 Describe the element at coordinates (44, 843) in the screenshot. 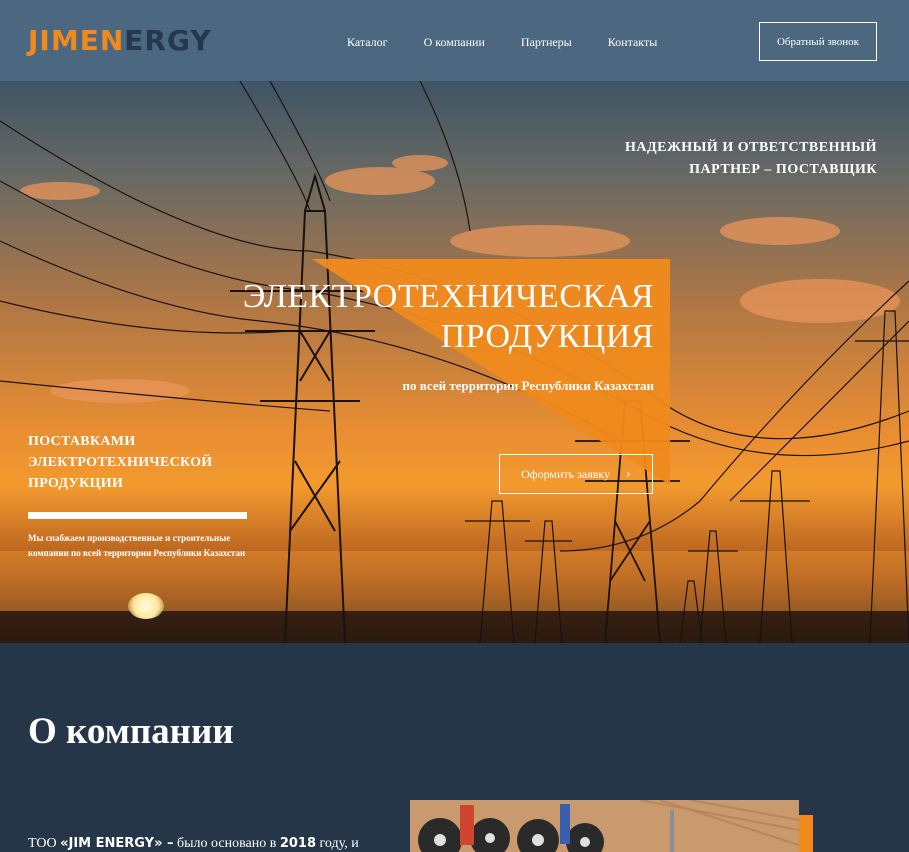

I see `about-text-part: ТОО` at that location.